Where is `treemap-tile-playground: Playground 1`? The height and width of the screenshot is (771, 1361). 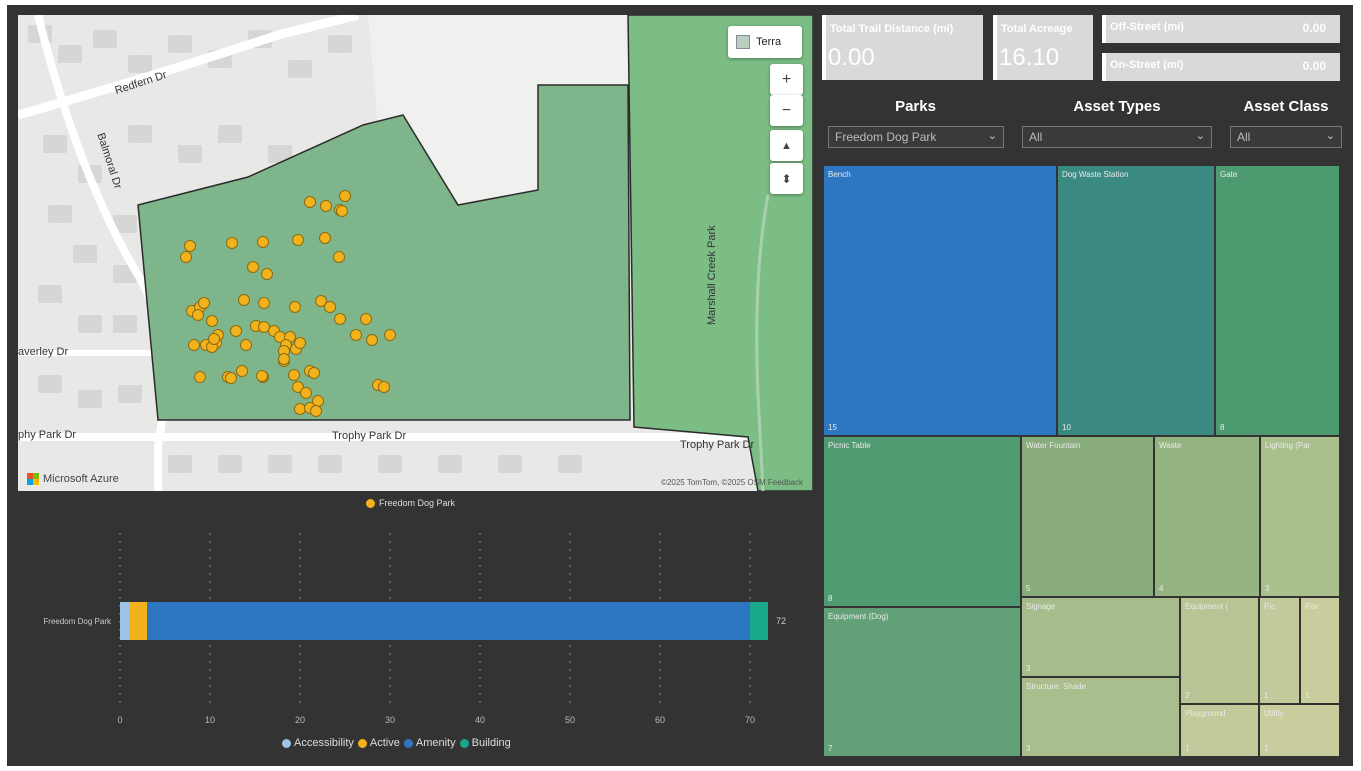 treemap-tile-playground: Playground 1 is located at coordinates (1219, 730).